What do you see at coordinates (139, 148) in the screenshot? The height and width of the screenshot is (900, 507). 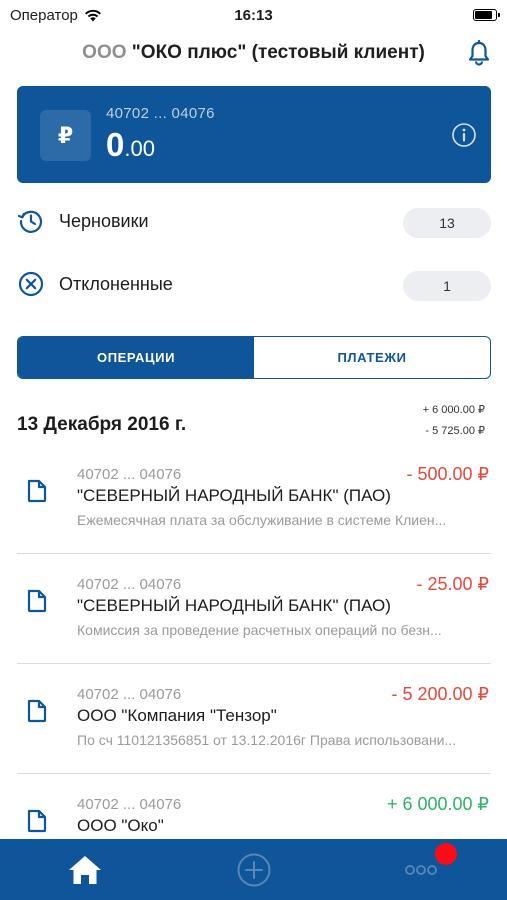 I see `balance-fraction: .00` at bounding box center [139, 148].